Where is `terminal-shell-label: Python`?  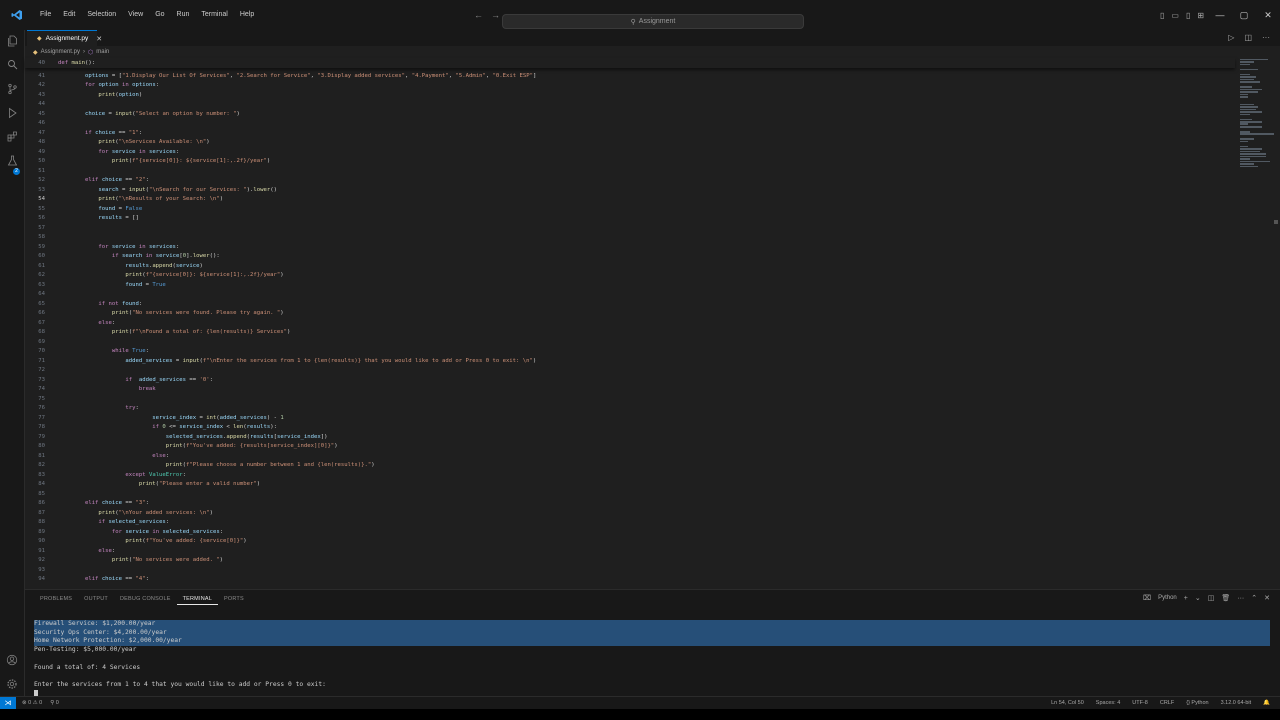 terminal-shell-label: Python is located at coordinates (1167, 598).